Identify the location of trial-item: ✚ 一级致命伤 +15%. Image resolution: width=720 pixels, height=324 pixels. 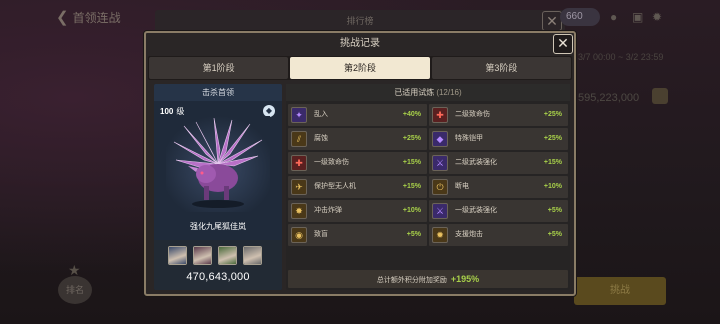
(357, 163).